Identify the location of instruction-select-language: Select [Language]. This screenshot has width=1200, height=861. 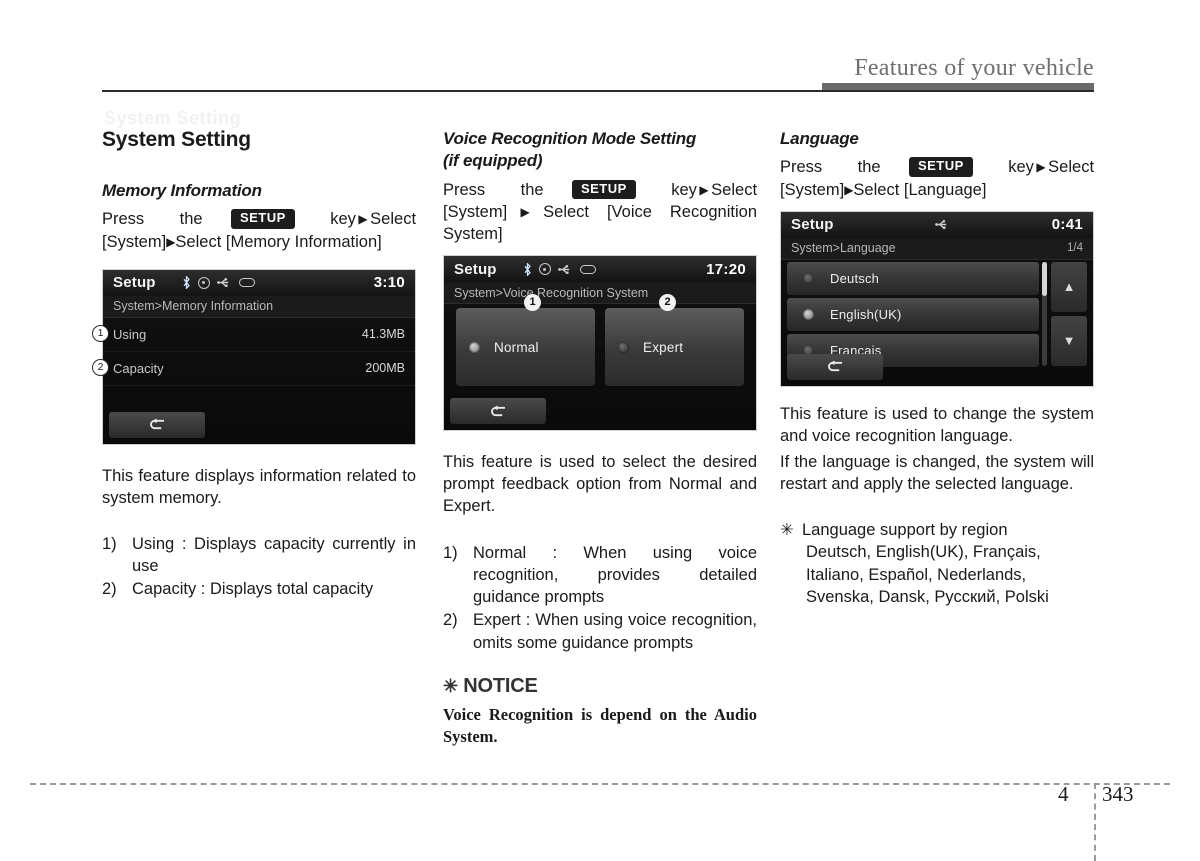
(920, 189).